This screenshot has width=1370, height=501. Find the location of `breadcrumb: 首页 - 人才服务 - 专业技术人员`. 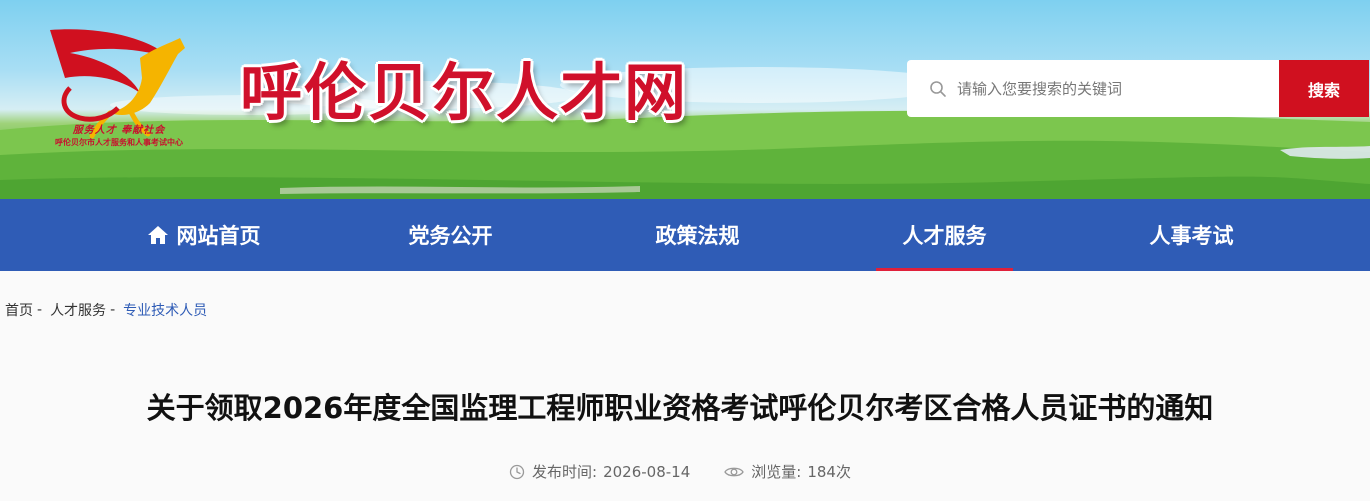

breadcrumb: 首页 - 人才服务 - 专业技术人员 is located at coordinates (106, 310).